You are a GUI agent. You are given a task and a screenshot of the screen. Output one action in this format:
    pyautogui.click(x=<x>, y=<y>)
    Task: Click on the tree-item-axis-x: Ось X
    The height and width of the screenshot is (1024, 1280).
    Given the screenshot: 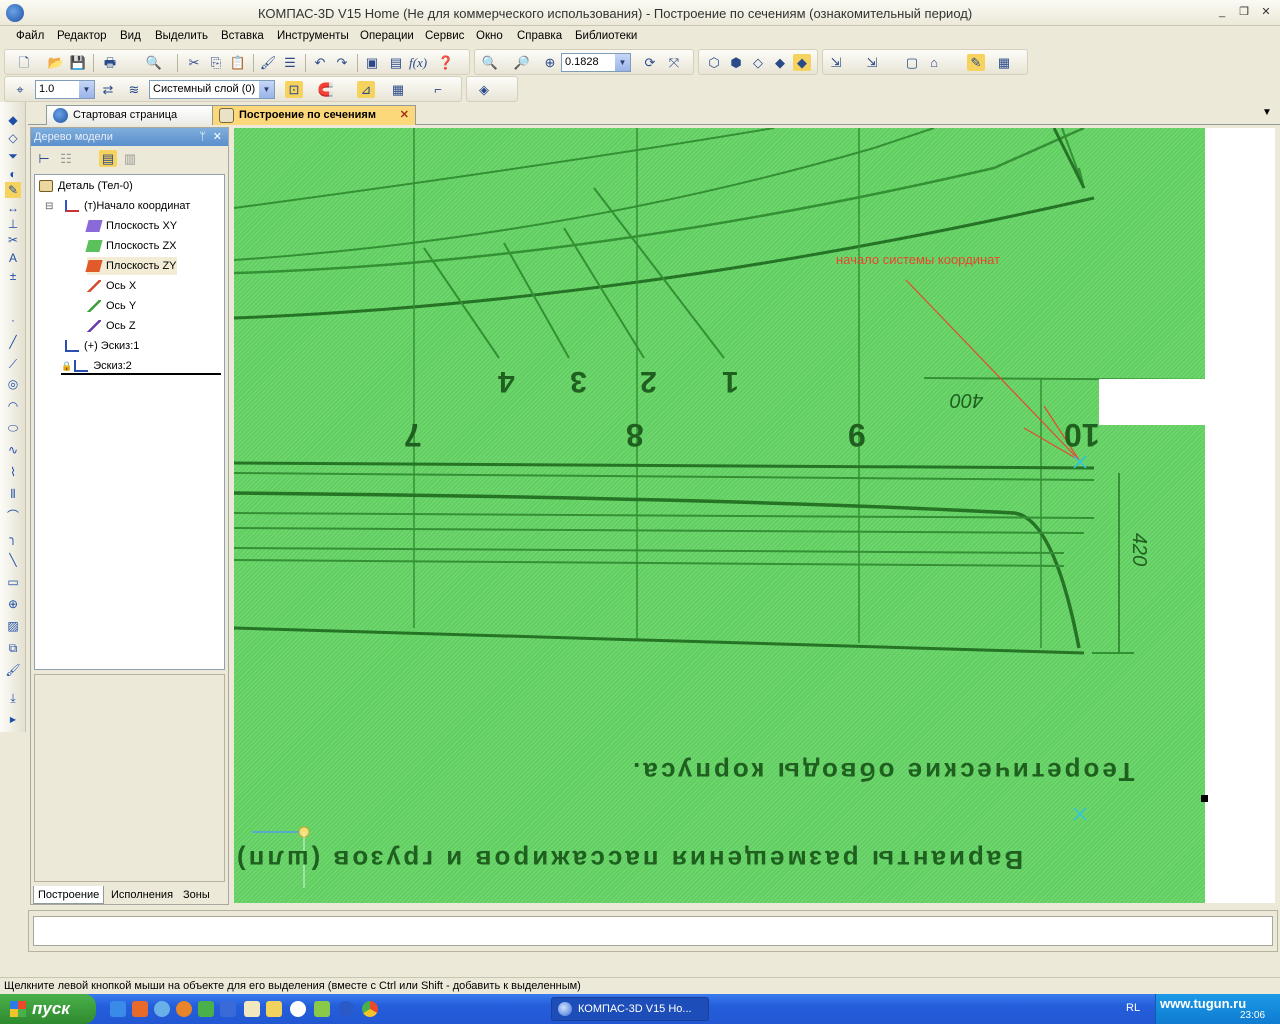 What is the action you would take?
    pyautogui.click(x=111, y=286)
    